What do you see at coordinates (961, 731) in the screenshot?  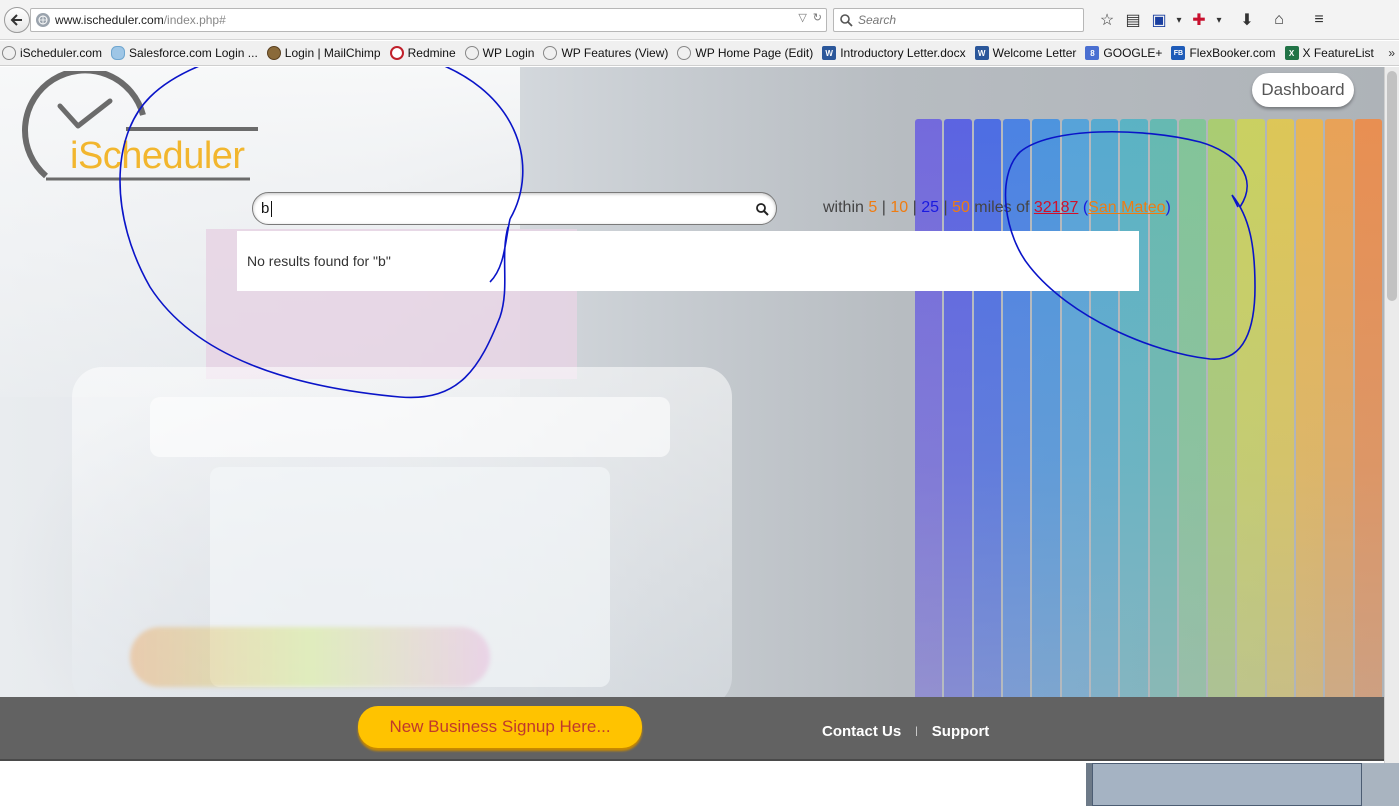 I see `support-link: Support` at bounding box center [961, 731].